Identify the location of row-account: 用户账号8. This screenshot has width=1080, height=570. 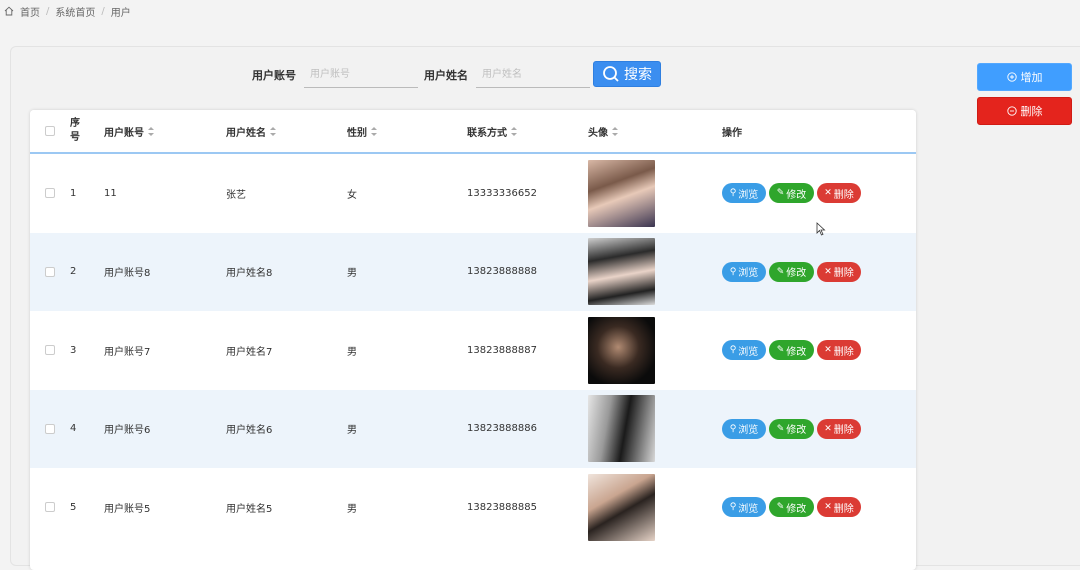
(127, 274).